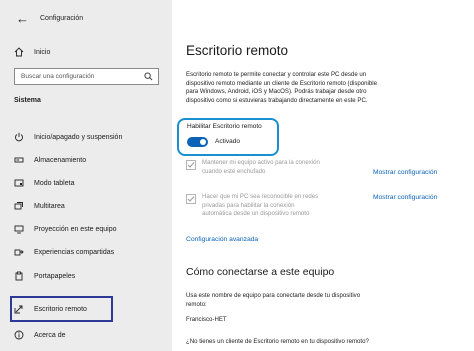  Describe the element at coordinates (55, 276) in the screenshot. I see `sidebar-item-label: Portapapeles` at that location.